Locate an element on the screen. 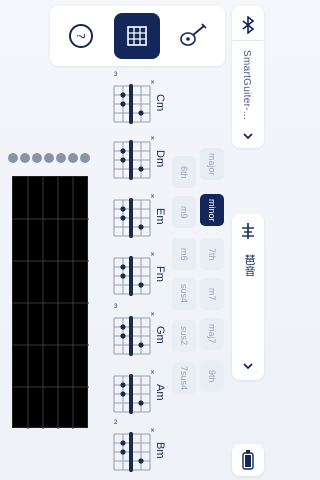 The image size is (320, 480). quality-m7-button: m7 is located at coordinates (212, 294).